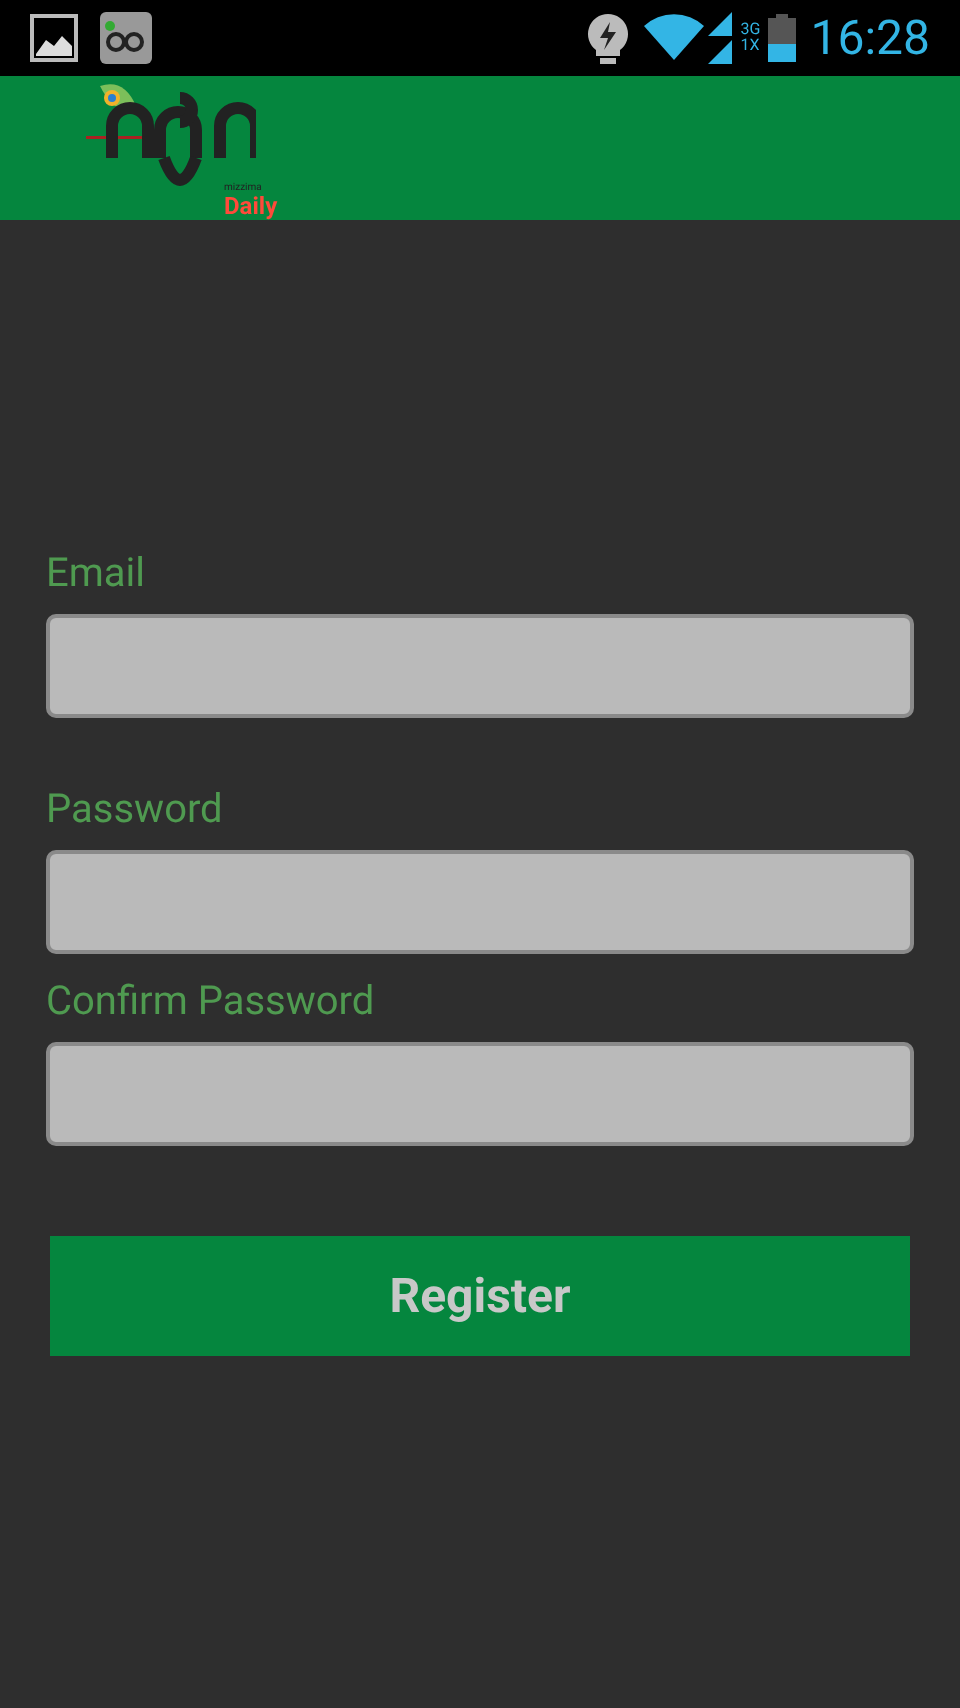 This screenshot has height=1708, width=960. I want to click on battery-icon, so click(782, 38).